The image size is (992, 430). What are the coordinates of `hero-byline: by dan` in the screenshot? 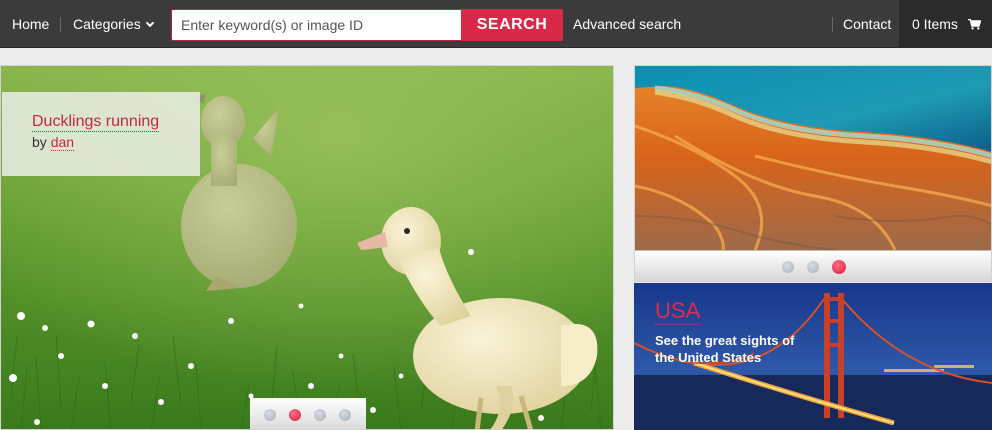 It's located at (116, 142).